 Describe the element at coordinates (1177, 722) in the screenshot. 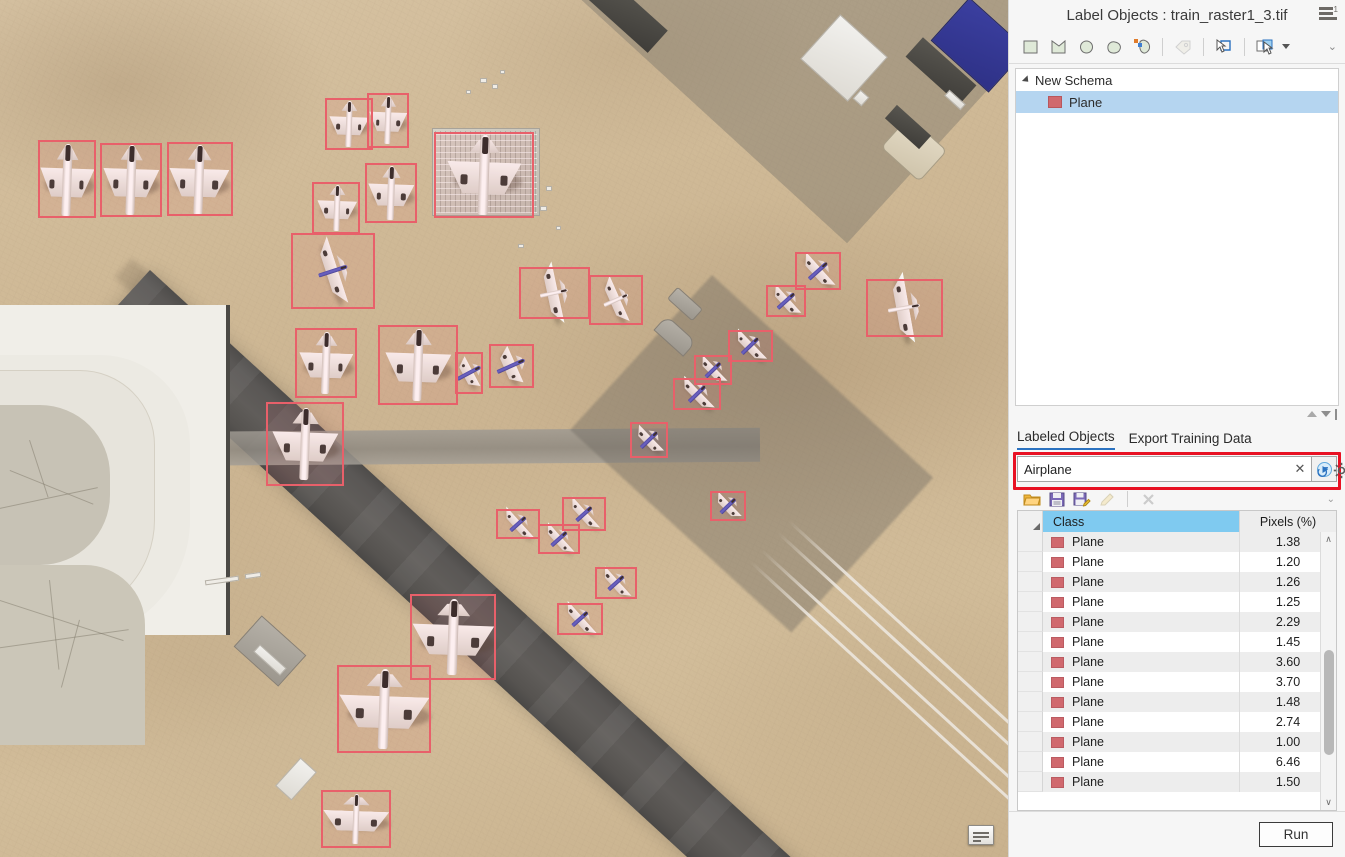

I see `table-row: Plane 2.74` at that location.